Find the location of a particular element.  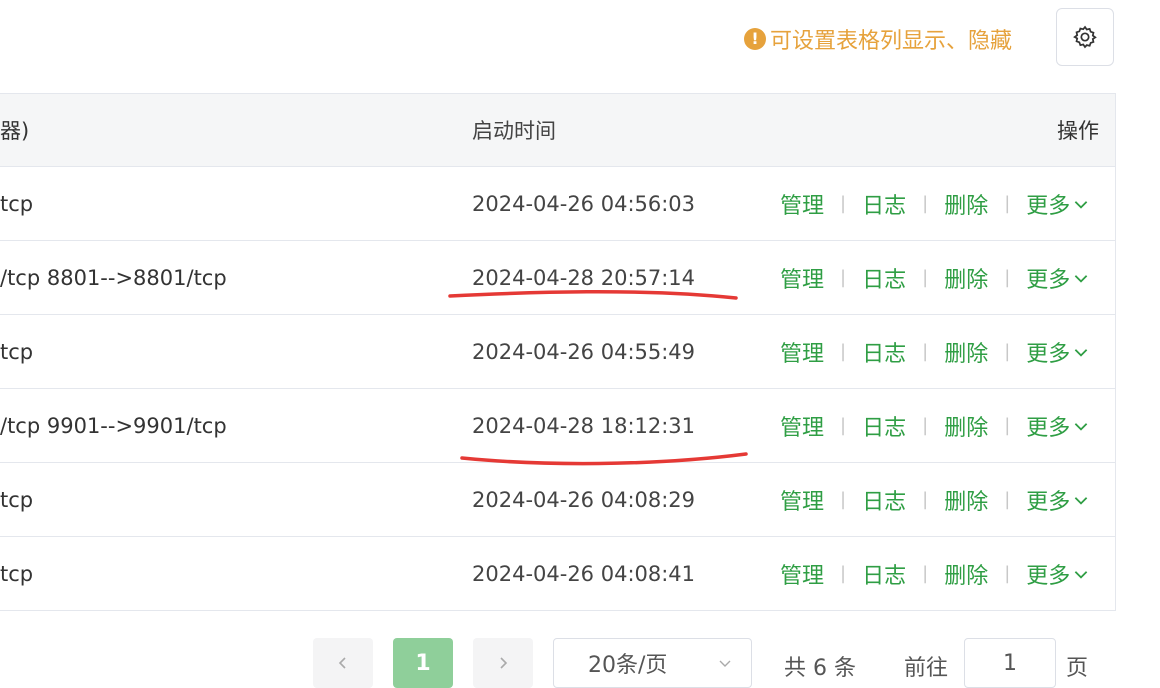

table-row: tcp 2024-04-26 04:56:03 管理 | 日志 | 删除 | 更多 is located at coordinates (557, 204).